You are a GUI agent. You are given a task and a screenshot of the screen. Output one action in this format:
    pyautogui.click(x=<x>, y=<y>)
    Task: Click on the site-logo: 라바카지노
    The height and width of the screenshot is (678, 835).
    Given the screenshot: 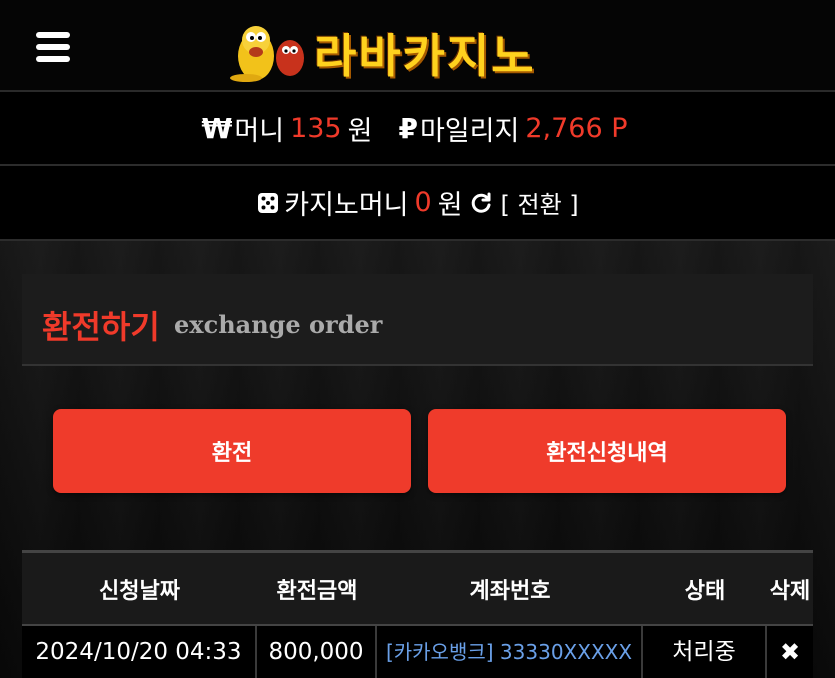 What is the action you would take?
    pyautogui.click(x=418, y=46)
    